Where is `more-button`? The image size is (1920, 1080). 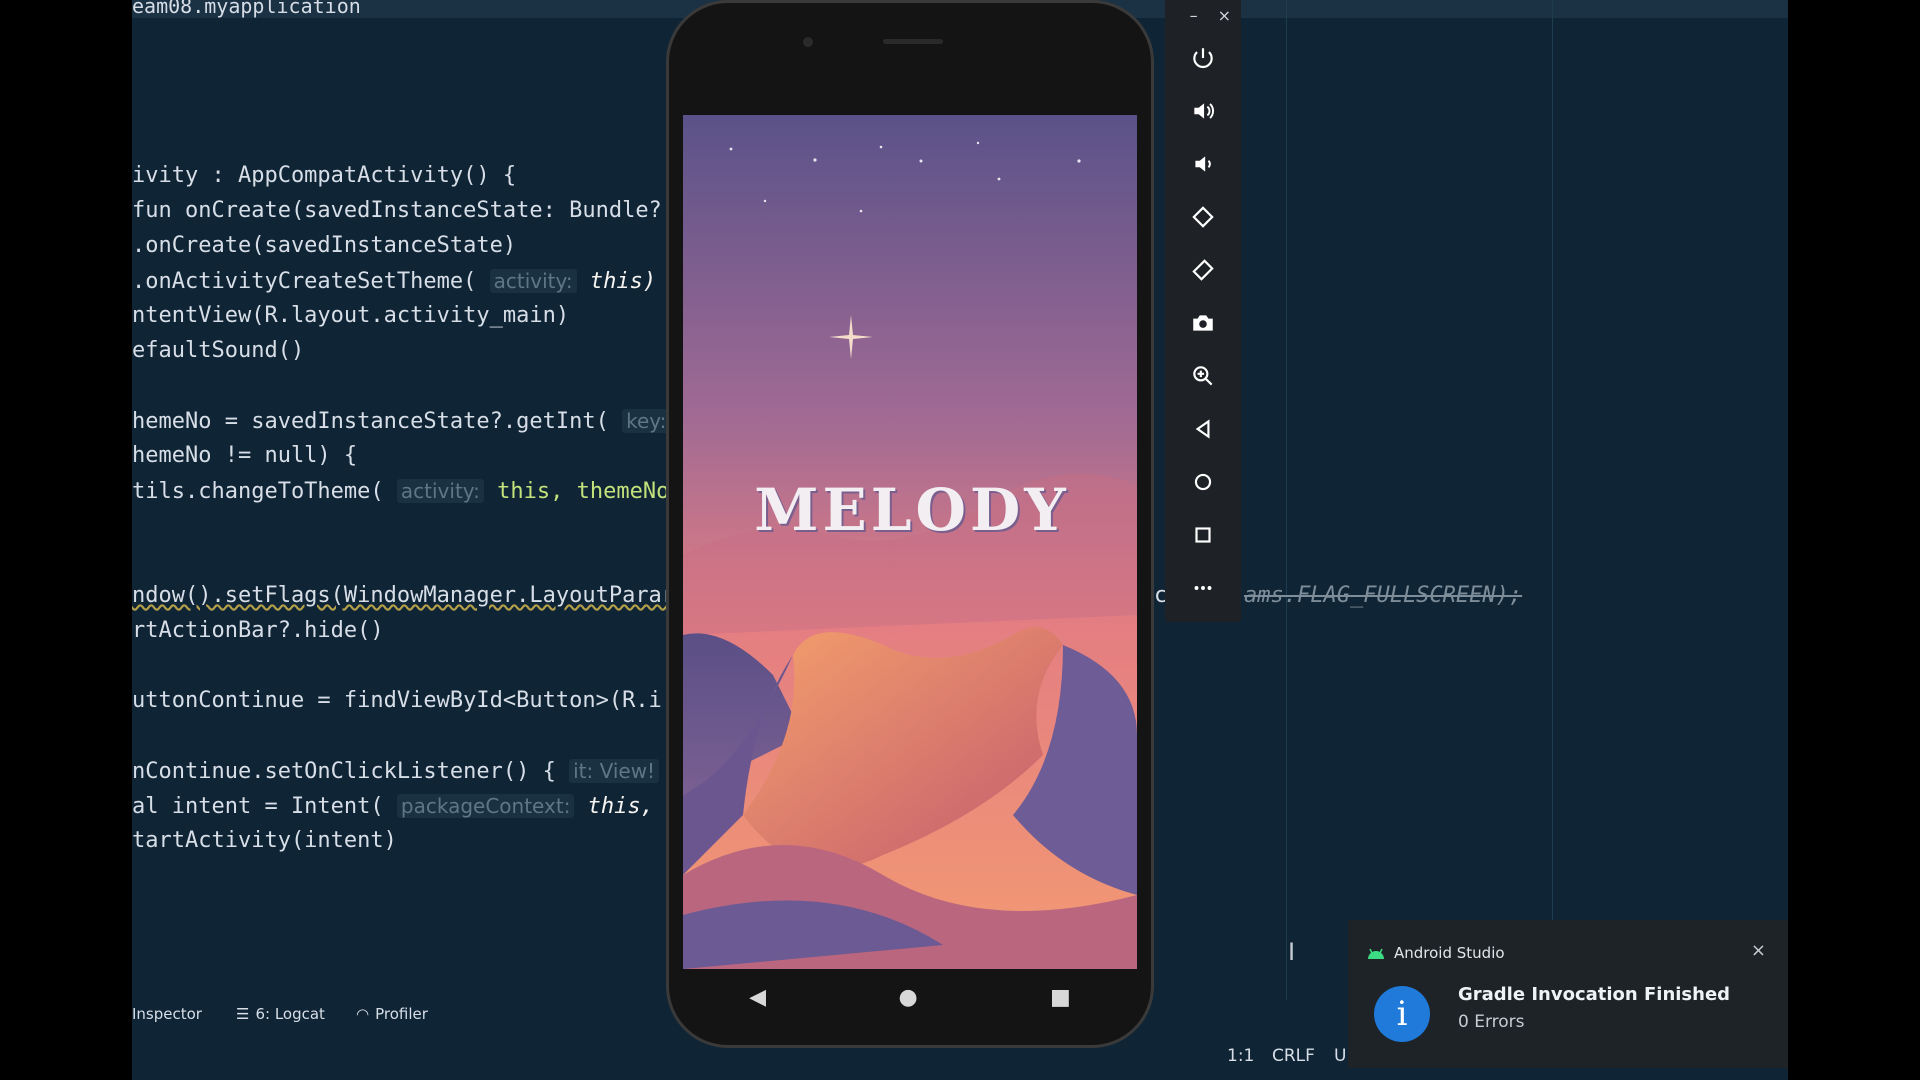
more-button is located at coordinates (1203, 588).